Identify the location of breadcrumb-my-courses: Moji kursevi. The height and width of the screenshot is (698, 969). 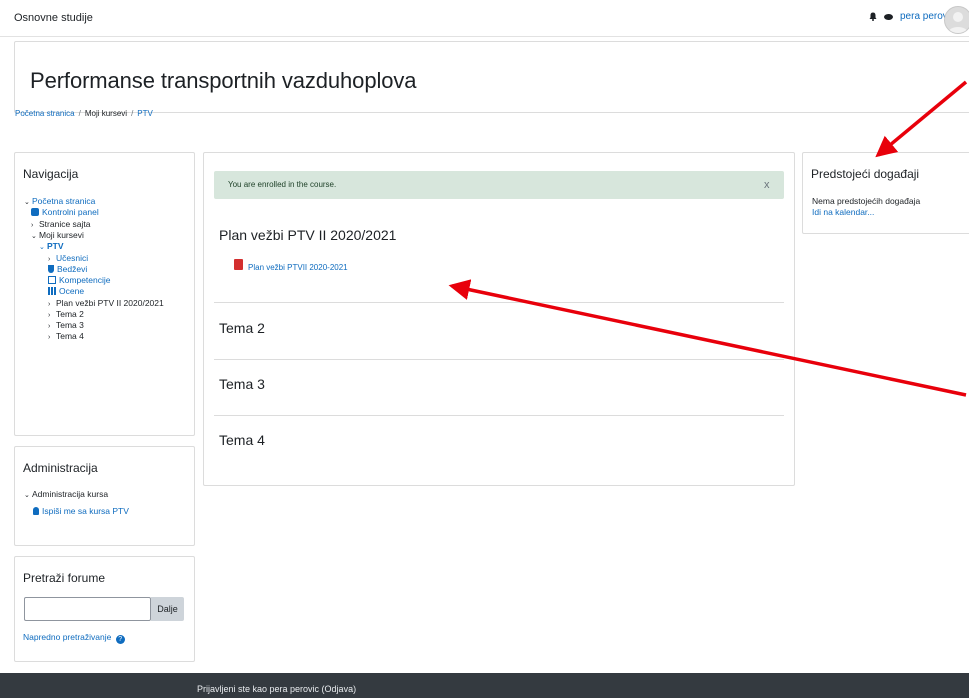
(106, 113).